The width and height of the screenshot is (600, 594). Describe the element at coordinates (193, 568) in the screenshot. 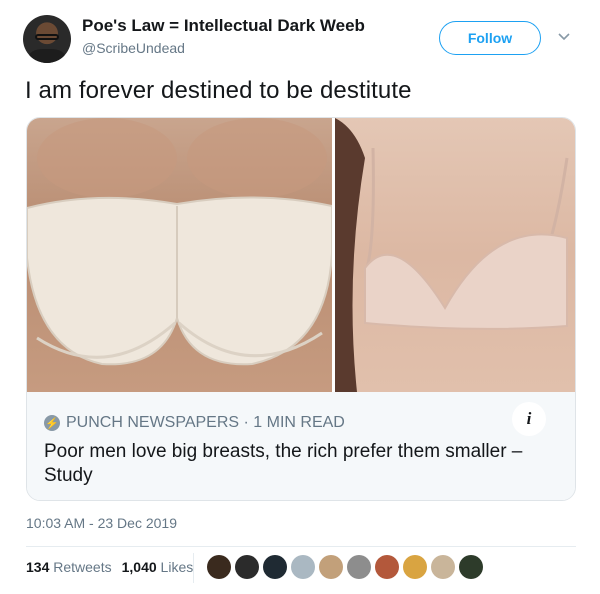

I see `stats-divider` at that location.